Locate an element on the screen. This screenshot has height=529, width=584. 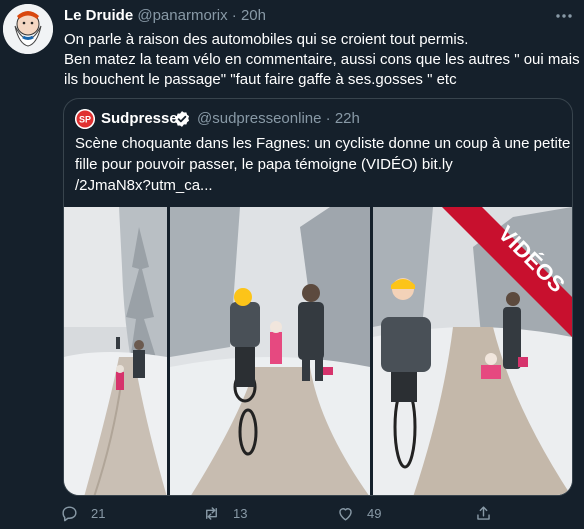
like-count: 49 is located at coordinates (374, 513).